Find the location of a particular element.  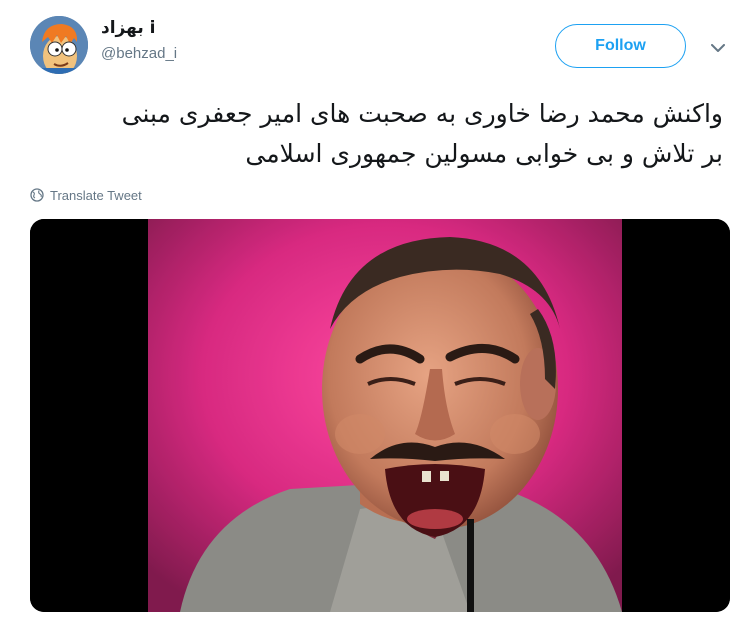

chevron-down-icon is located at coordinates (718, 48).